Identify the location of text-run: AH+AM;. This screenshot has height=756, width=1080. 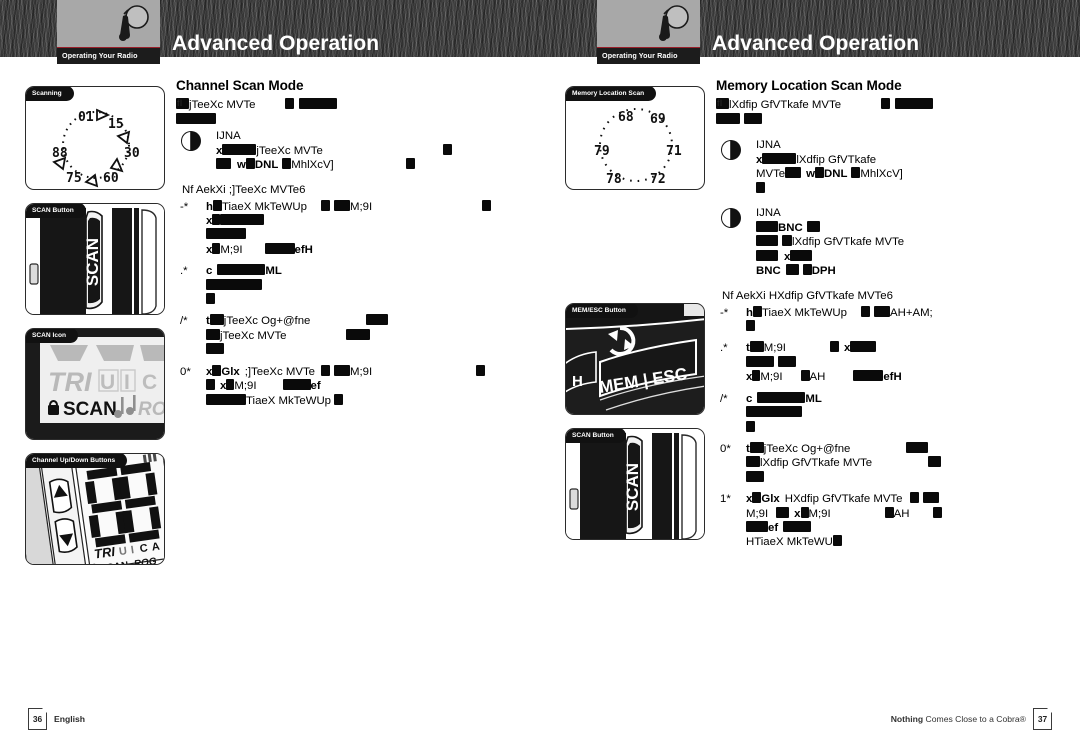
(911, 312).